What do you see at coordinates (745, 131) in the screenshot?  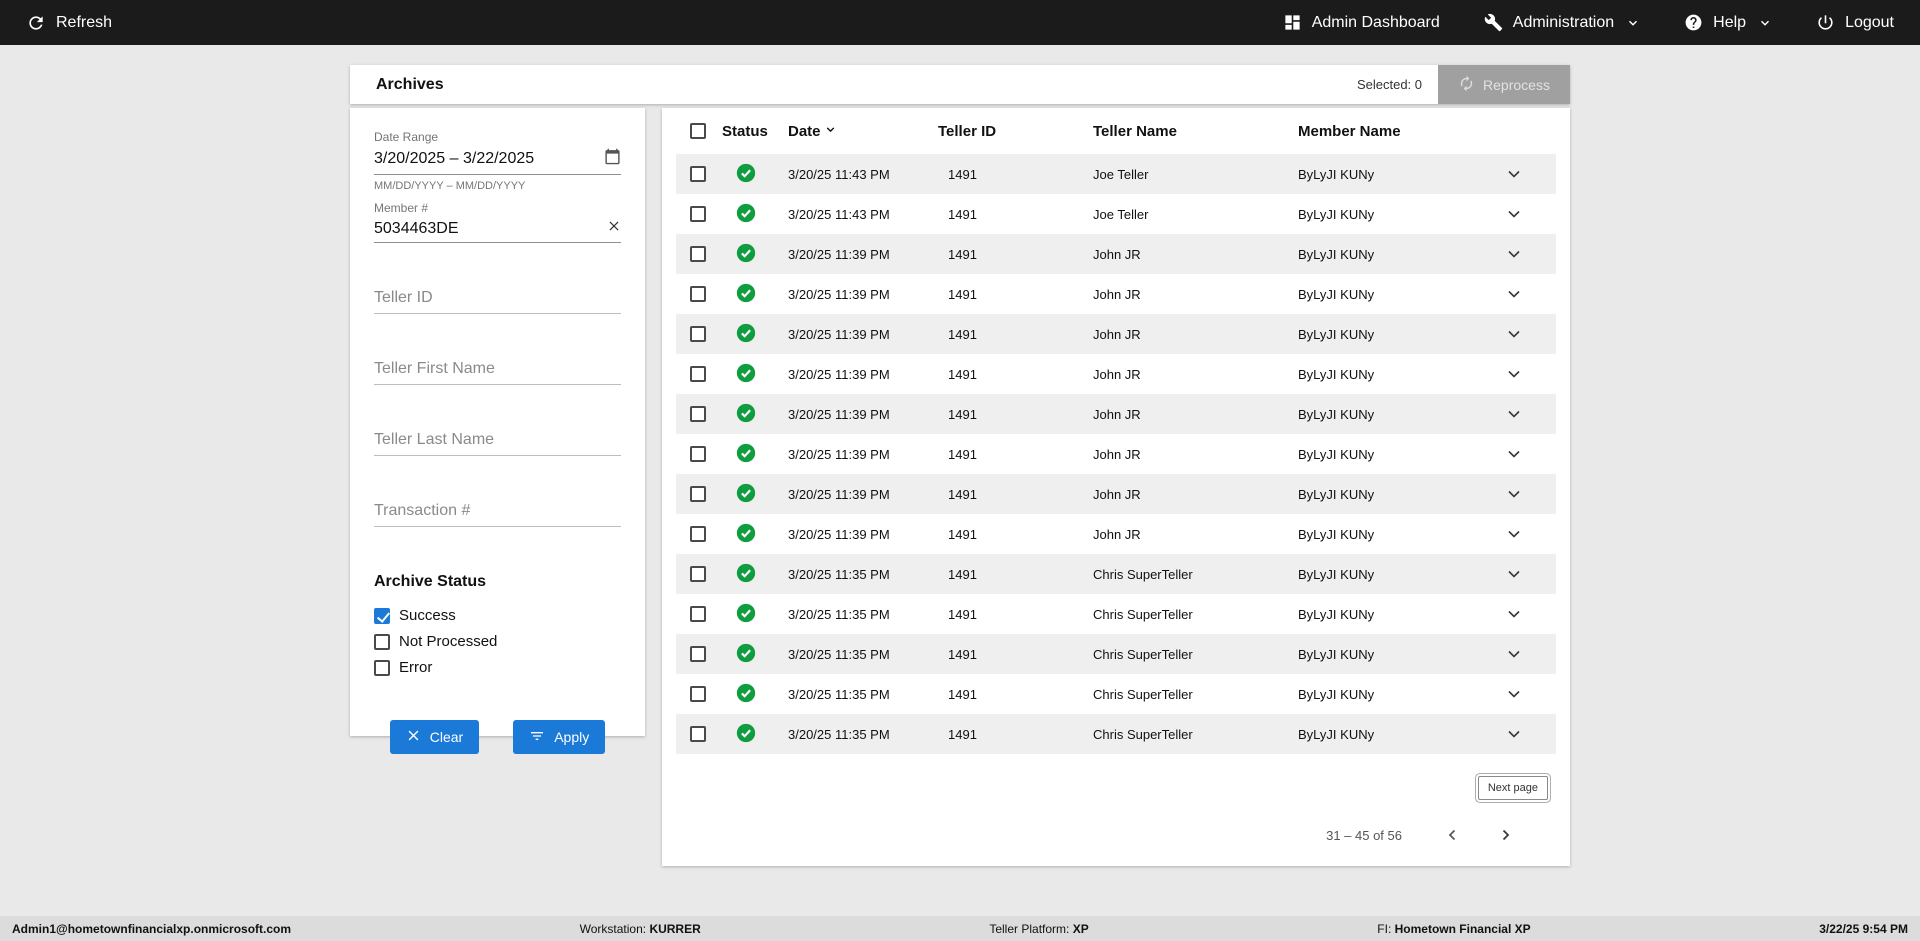 I see `column-header-status: Status` at bounding box center [745, 131].